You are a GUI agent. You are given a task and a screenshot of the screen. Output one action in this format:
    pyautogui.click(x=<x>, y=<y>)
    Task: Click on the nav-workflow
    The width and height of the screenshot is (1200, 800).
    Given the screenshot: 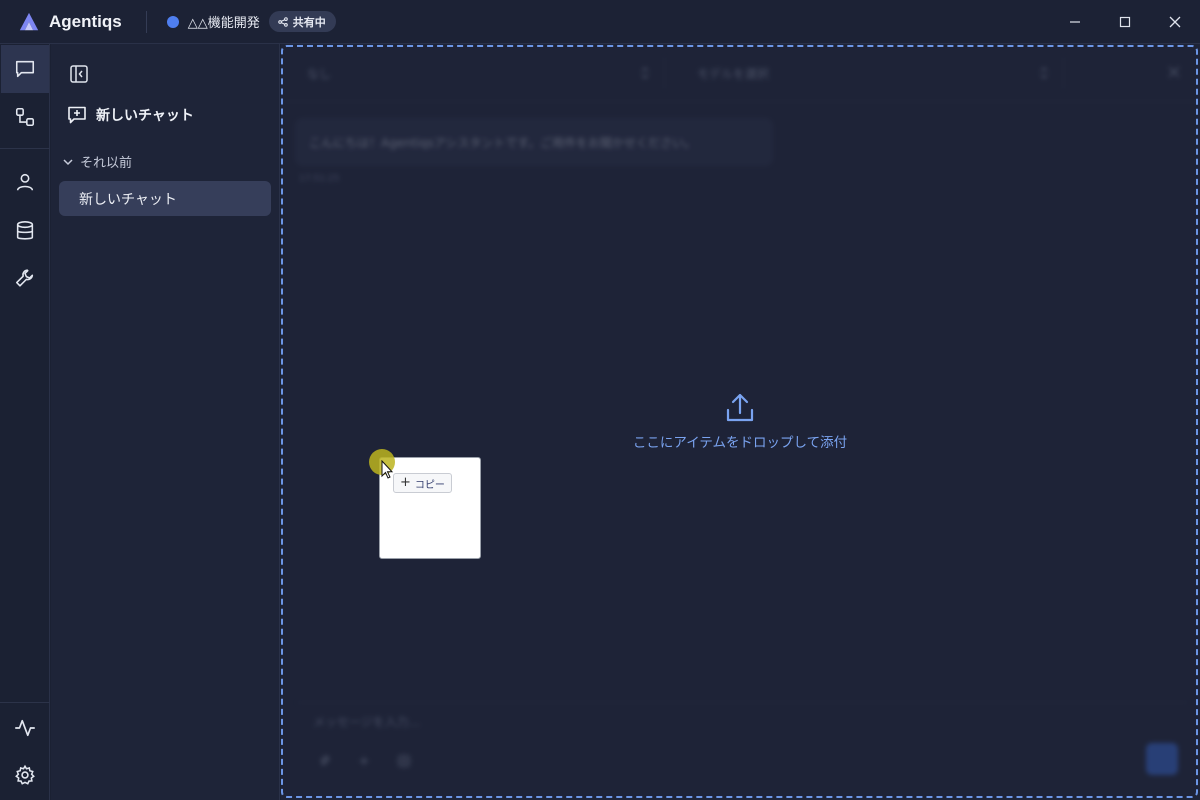 What is the action you would take?
    pyautogui.click(x=25, y=117)
    